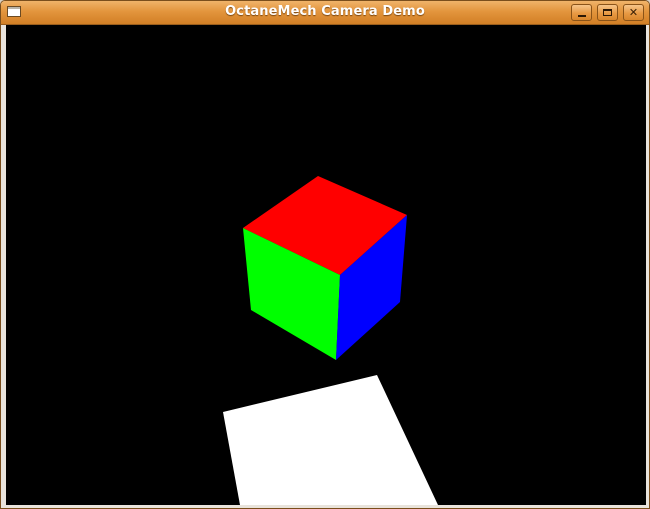 The image size is (650, 509). I want to click on maximize-icon, so click(607, 12).